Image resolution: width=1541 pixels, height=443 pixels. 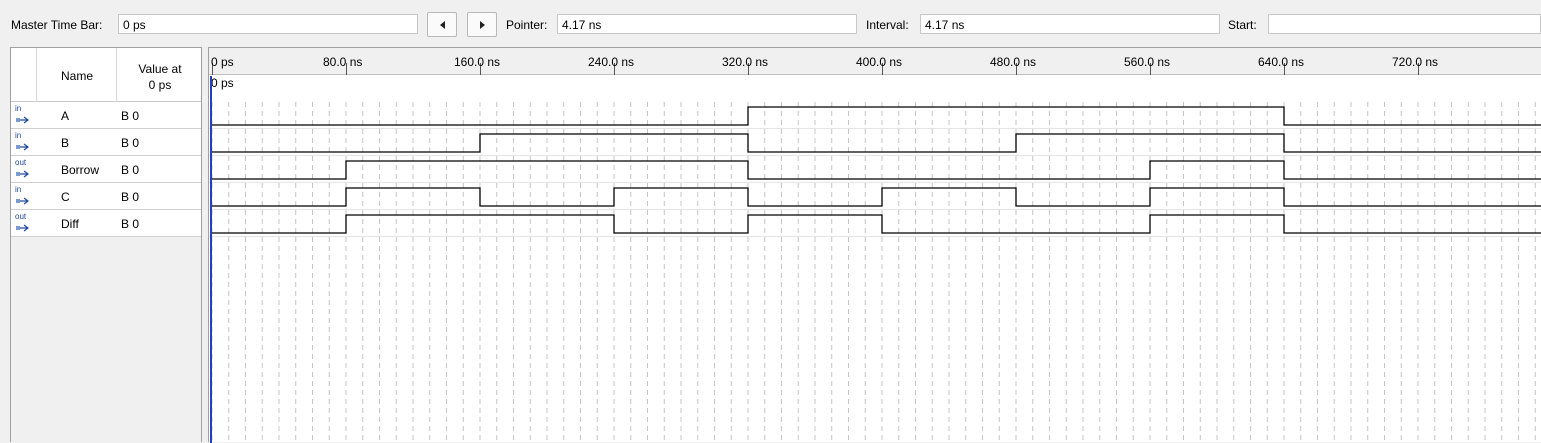 I want to click on value-header-line2: 0 ps, so click(x=160, y=85).